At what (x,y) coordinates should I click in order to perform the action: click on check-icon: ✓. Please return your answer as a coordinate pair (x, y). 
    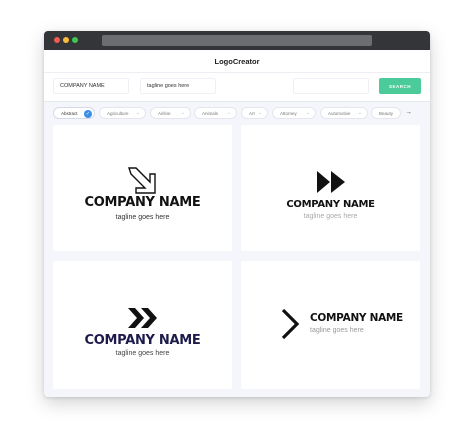
    Looking at the image, I should click on (88, 113).